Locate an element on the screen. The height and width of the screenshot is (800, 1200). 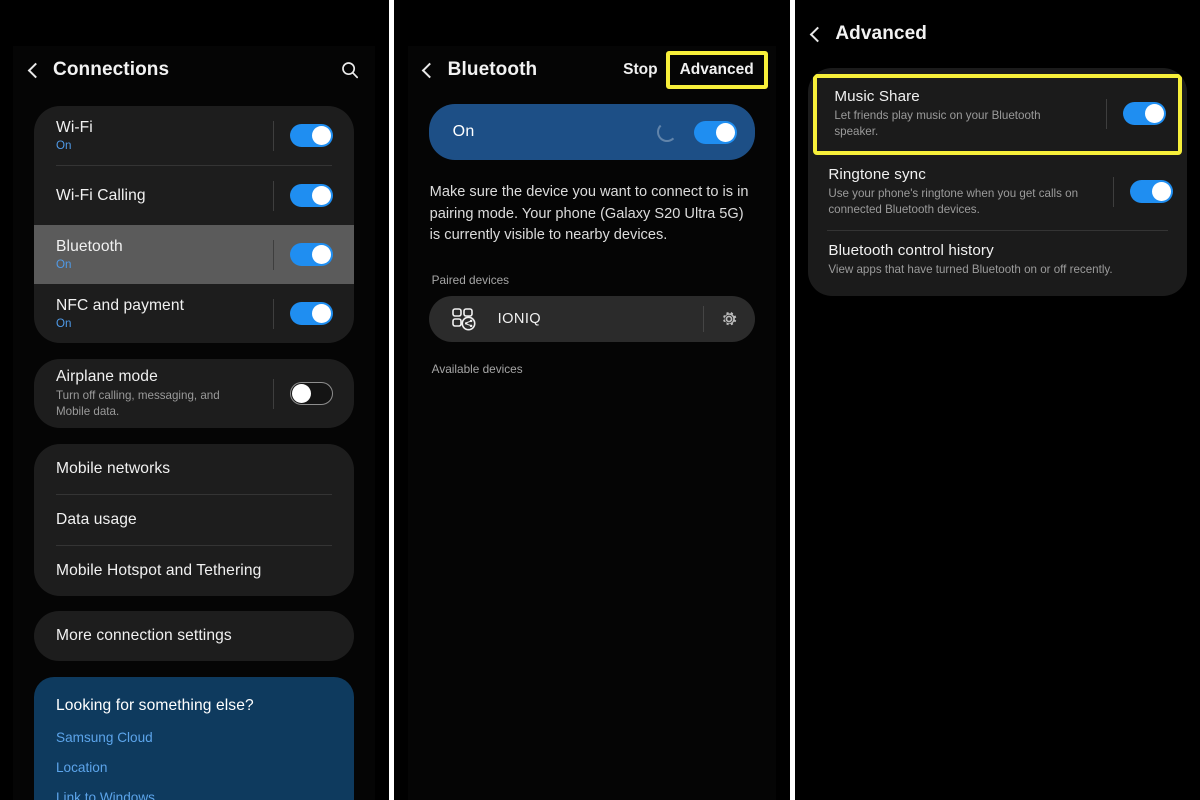
row-texts: Wi-Fi Calling is located at coordinates (156, 196).